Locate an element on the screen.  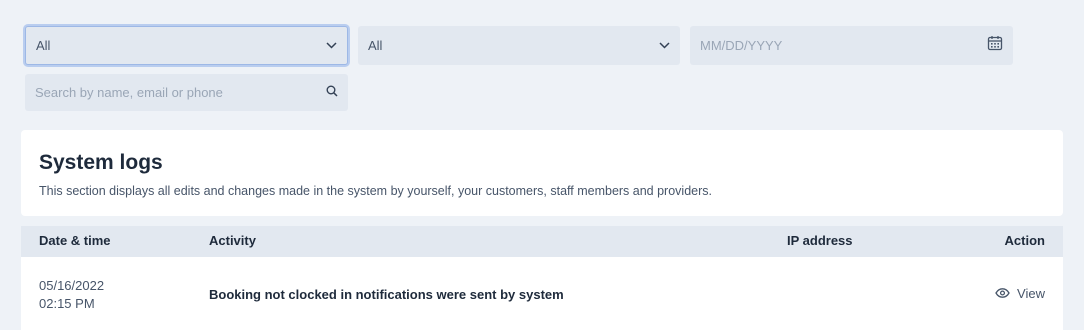
view-button: View is located at coordinates (1020, 293).